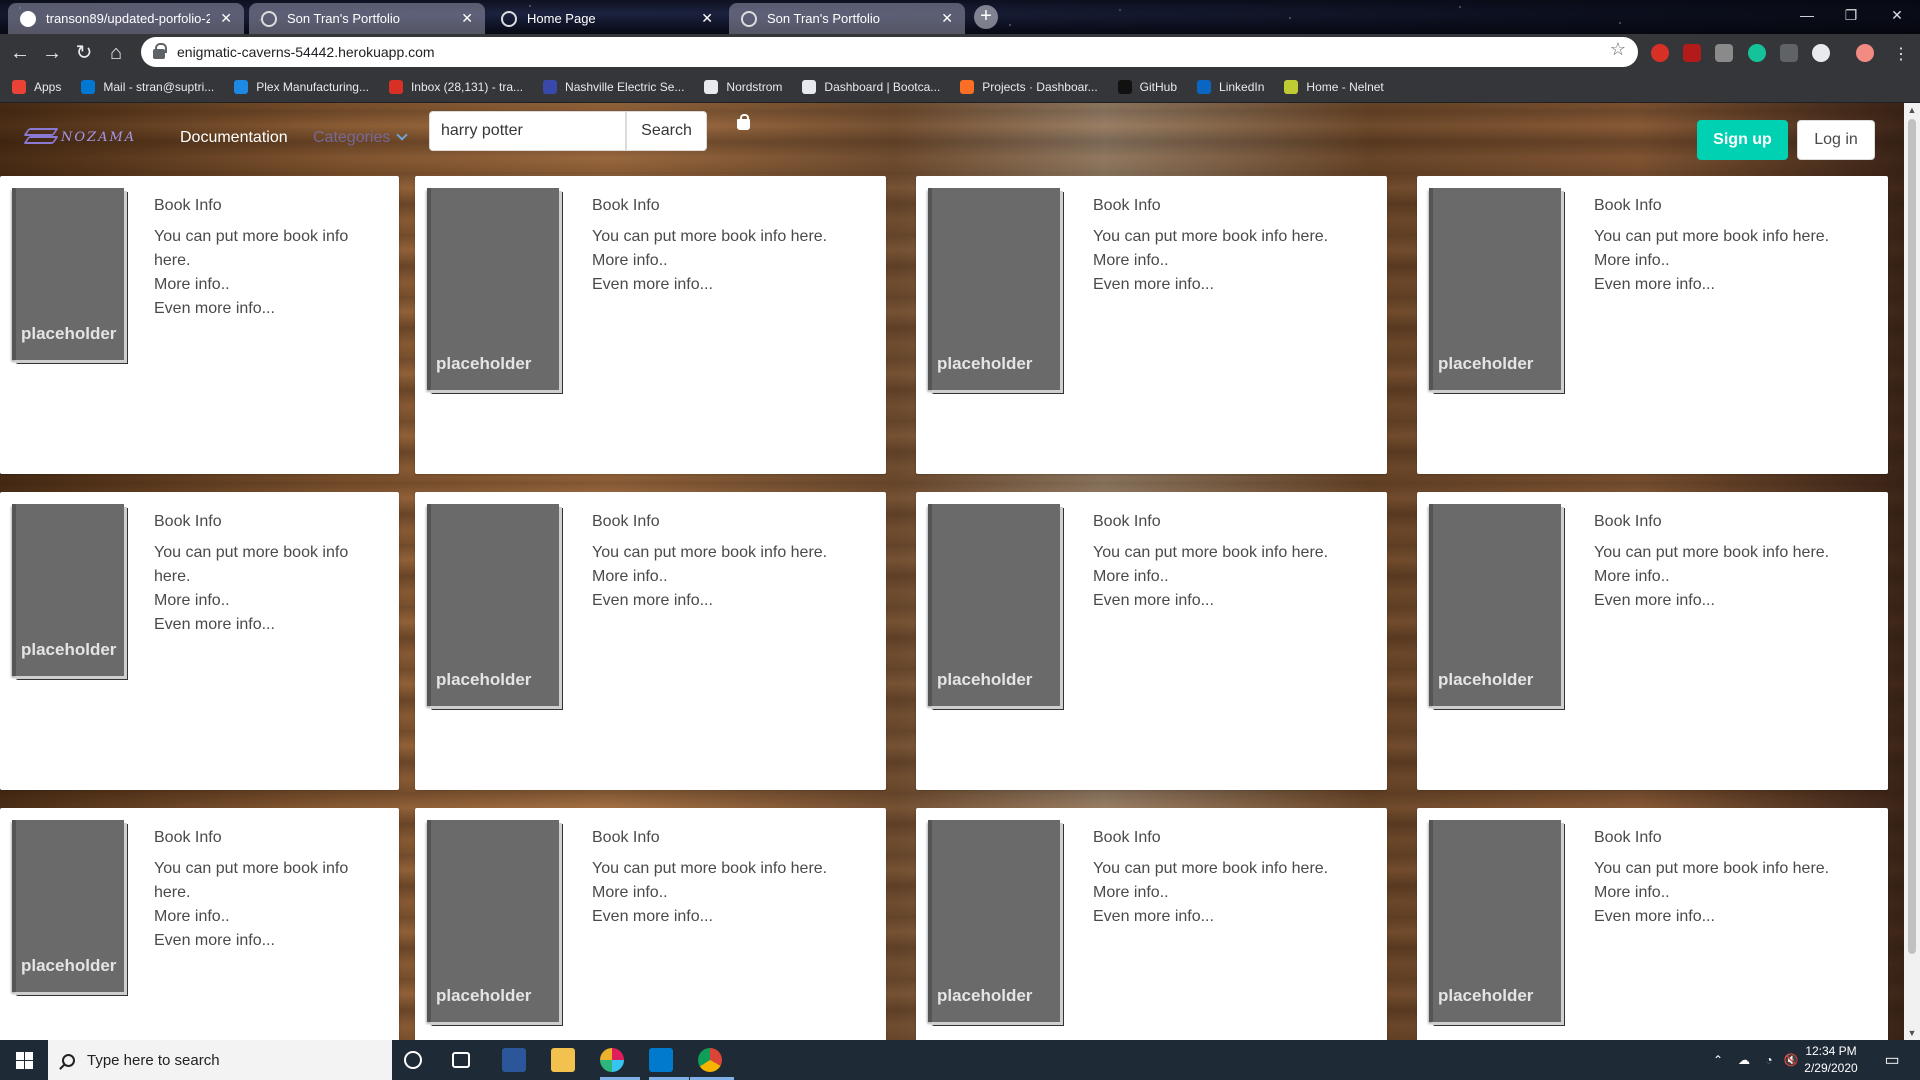 This screenshot has height=1080, width=1920. I want to click on cortana-icon, so click(413, 1060).